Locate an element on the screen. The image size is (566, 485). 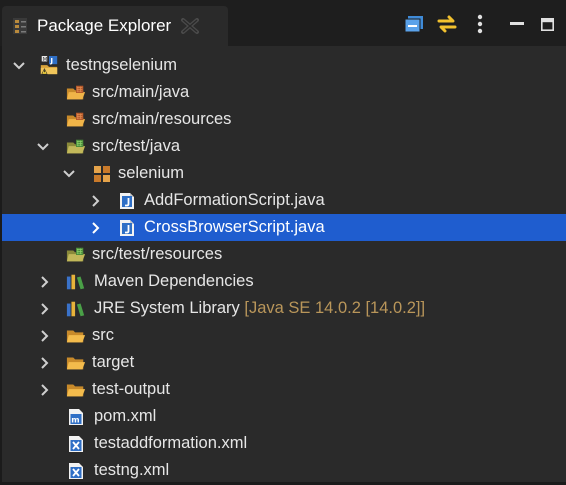
tree-item-label: src is located at coordinates (103, 335).